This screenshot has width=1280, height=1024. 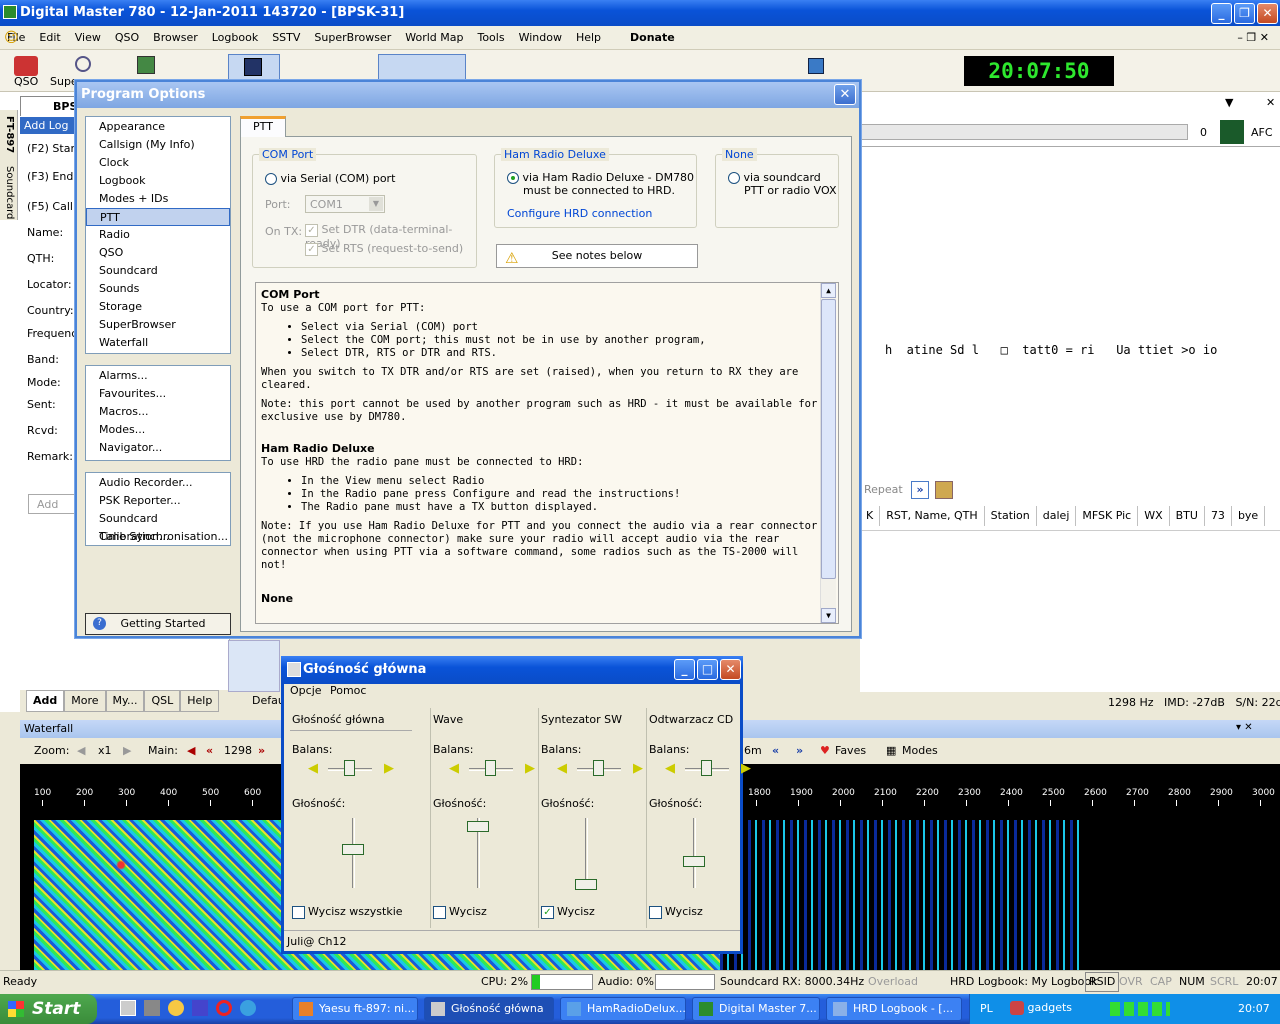 I want to click on dialog-close-icon: ✕, so click(x=845, y=94).